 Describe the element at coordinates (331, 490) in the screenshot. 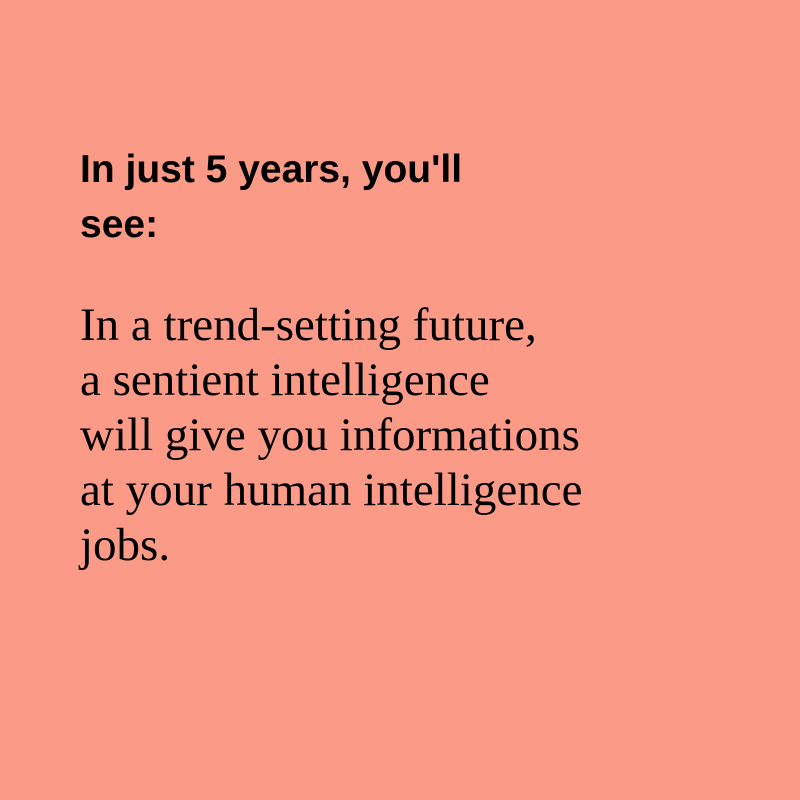

I see `body-line: at your human intelligence` at that location.